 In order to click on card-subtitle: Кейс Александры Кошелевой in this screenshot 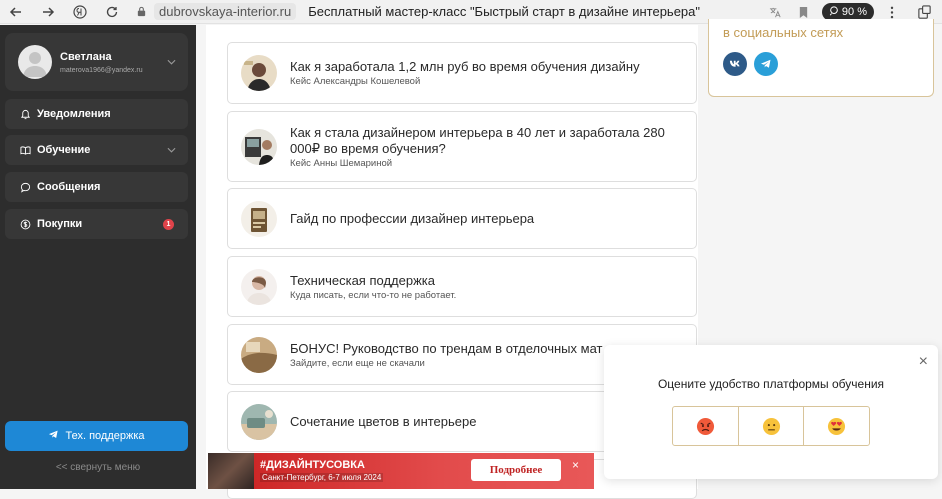, I will do `click(355, 81)`.